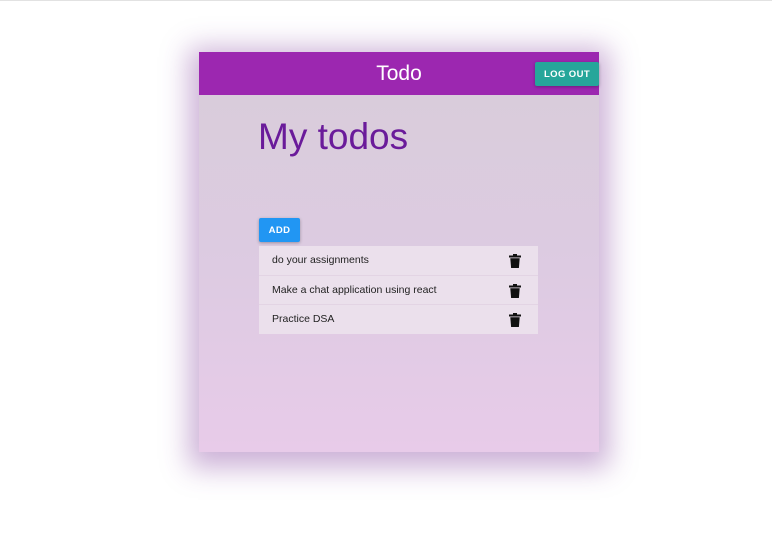 This screenshot has height=548, width=772. What do you see at coordinates (279, 230) in the screenshot?
I see `add-button: ADD` at bounding box center [279, 230].